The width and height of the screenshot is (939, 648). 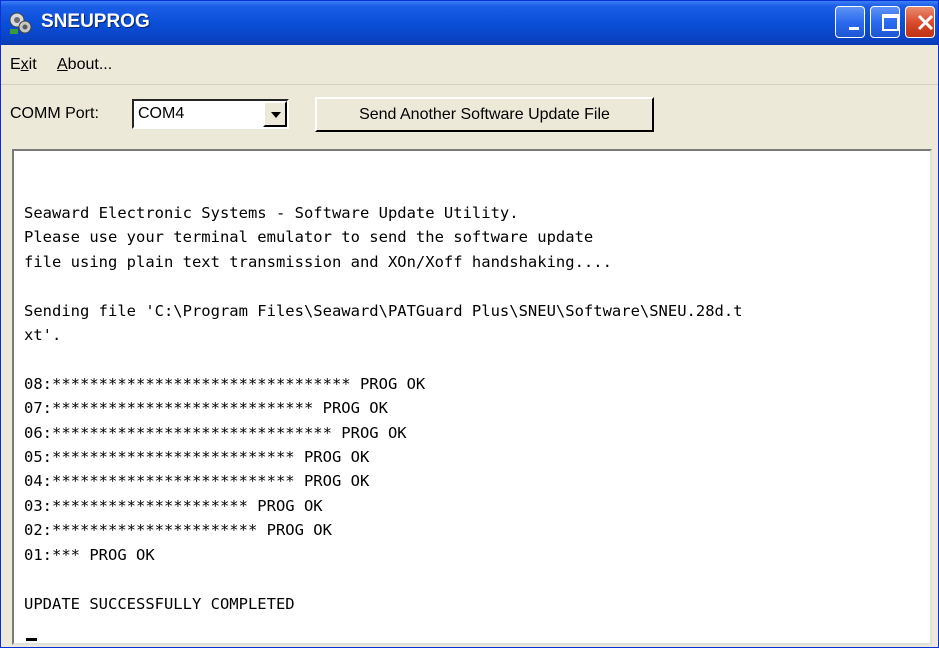 What do you see at coordinates (206, 408) in the screenshot?
I see `terminal-line: 07:**************************** PROG OK` at bounding box center [206, 408].